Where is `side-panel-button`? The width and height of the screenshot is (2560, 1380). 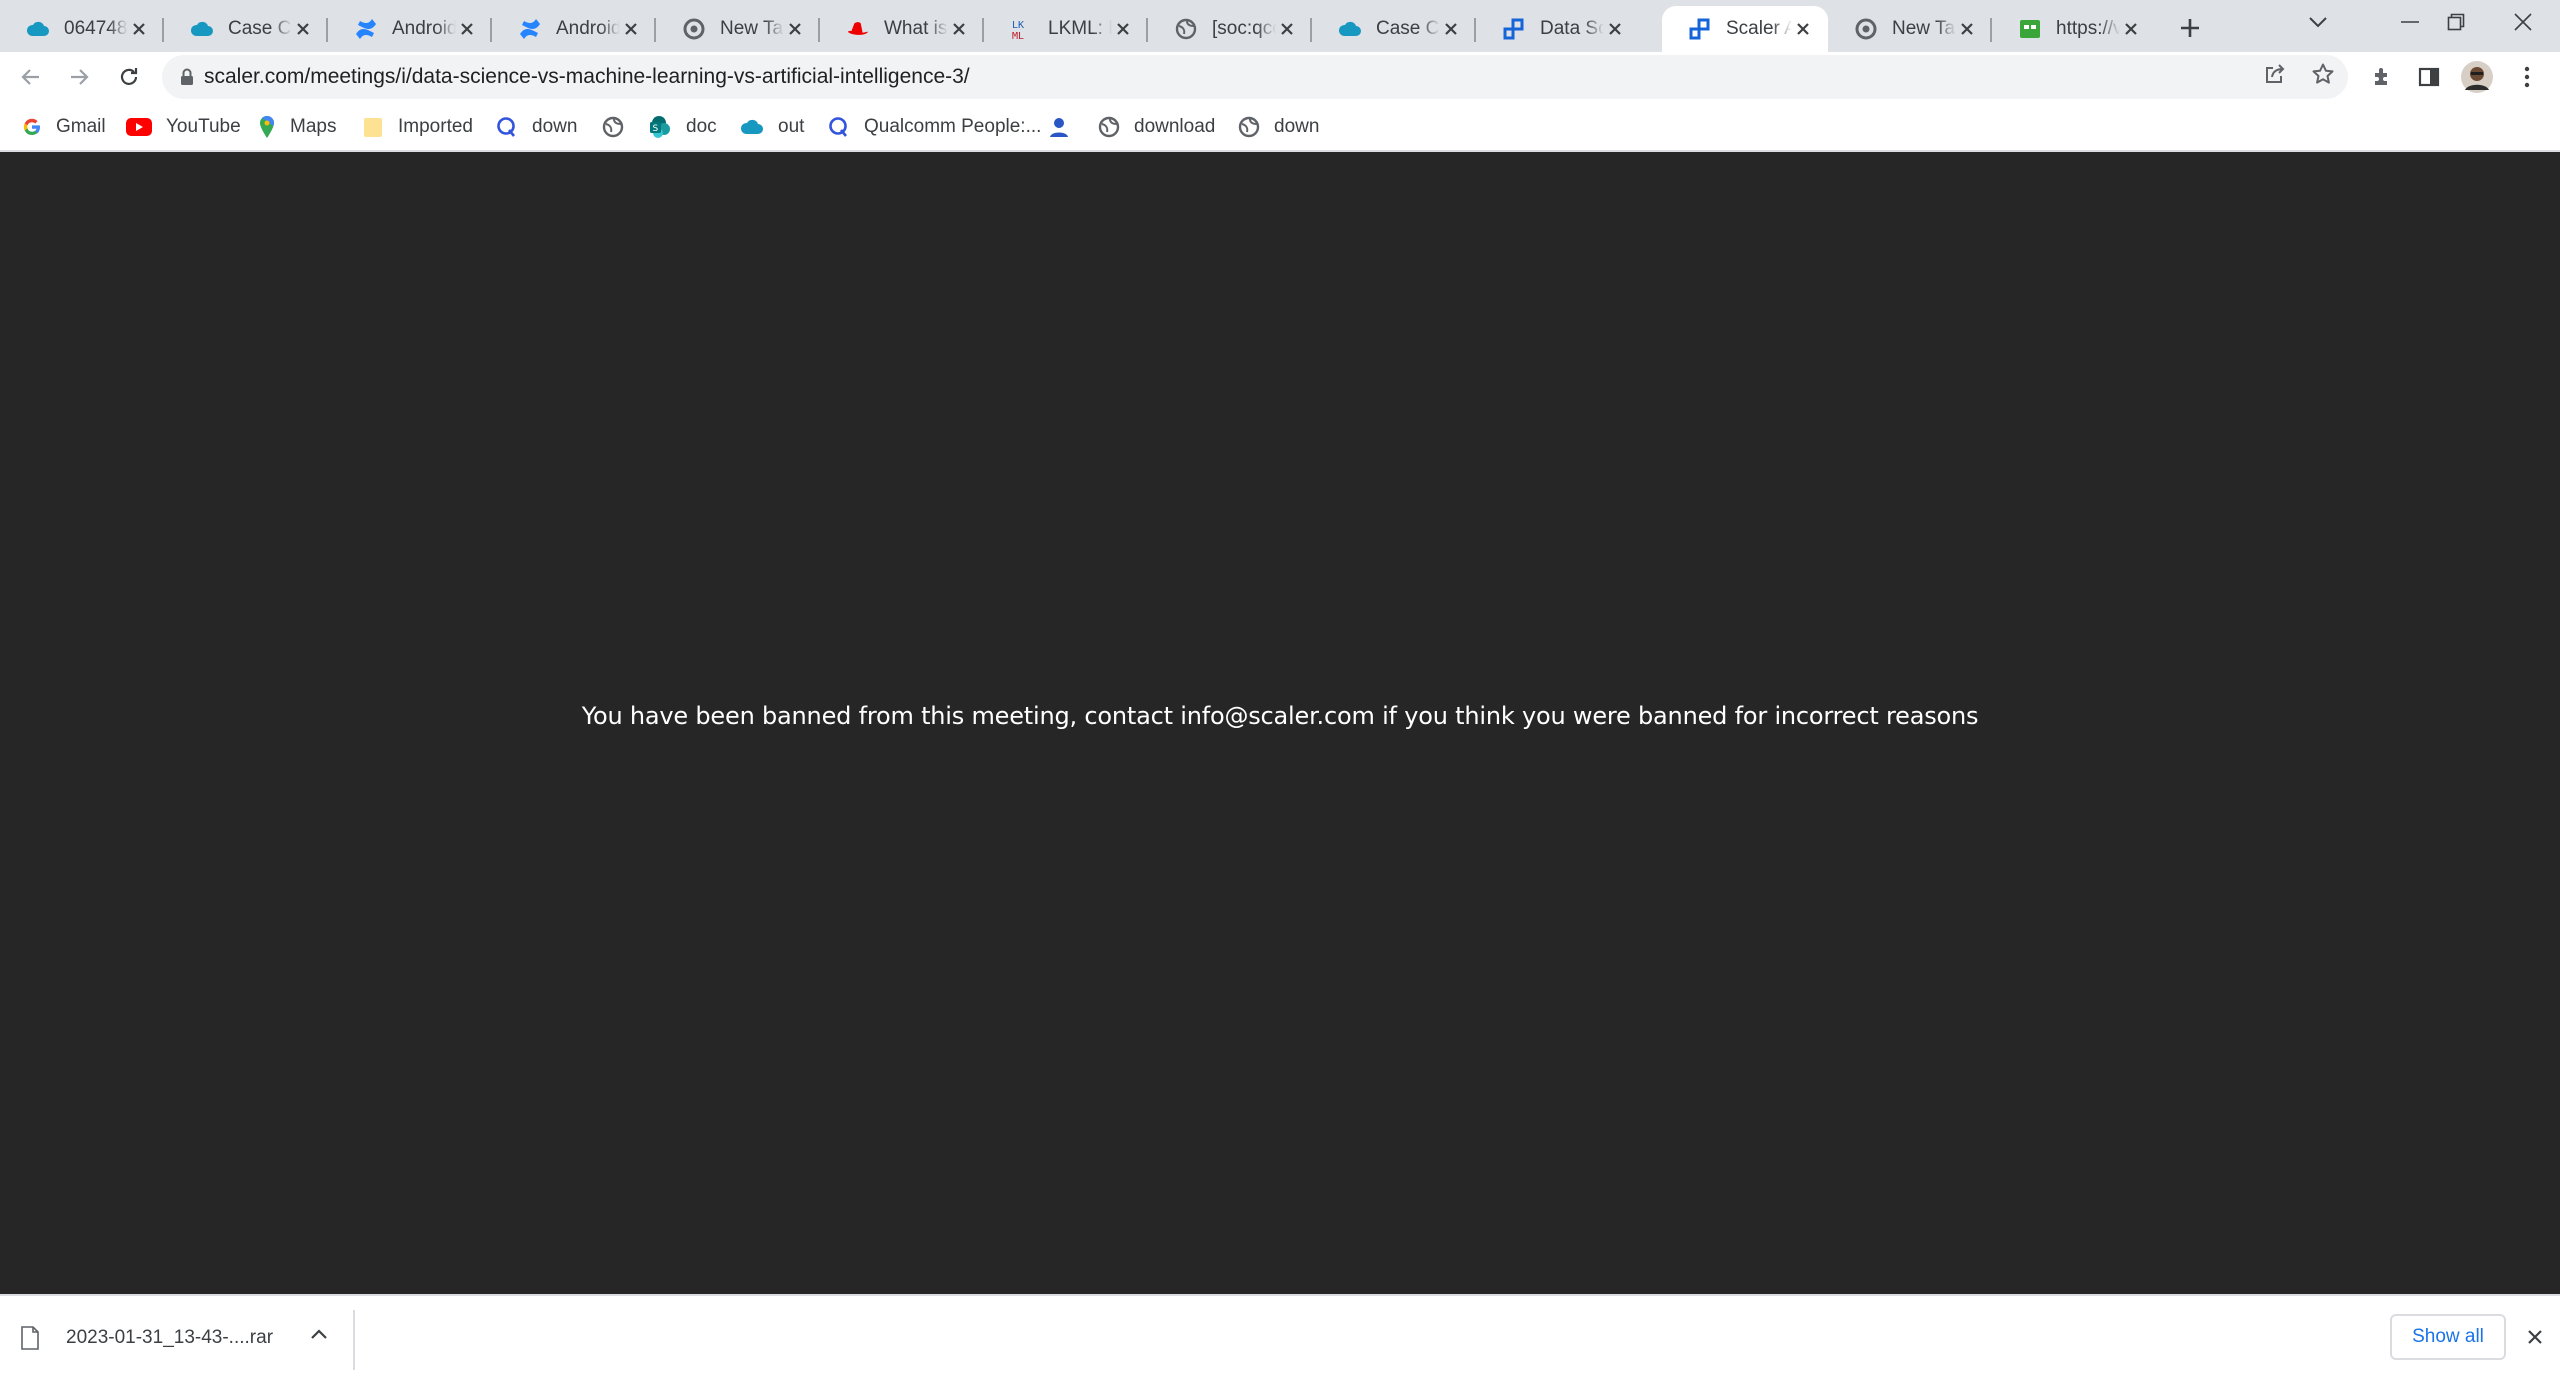
side-panel-button is located at coordinates (2429, 77).